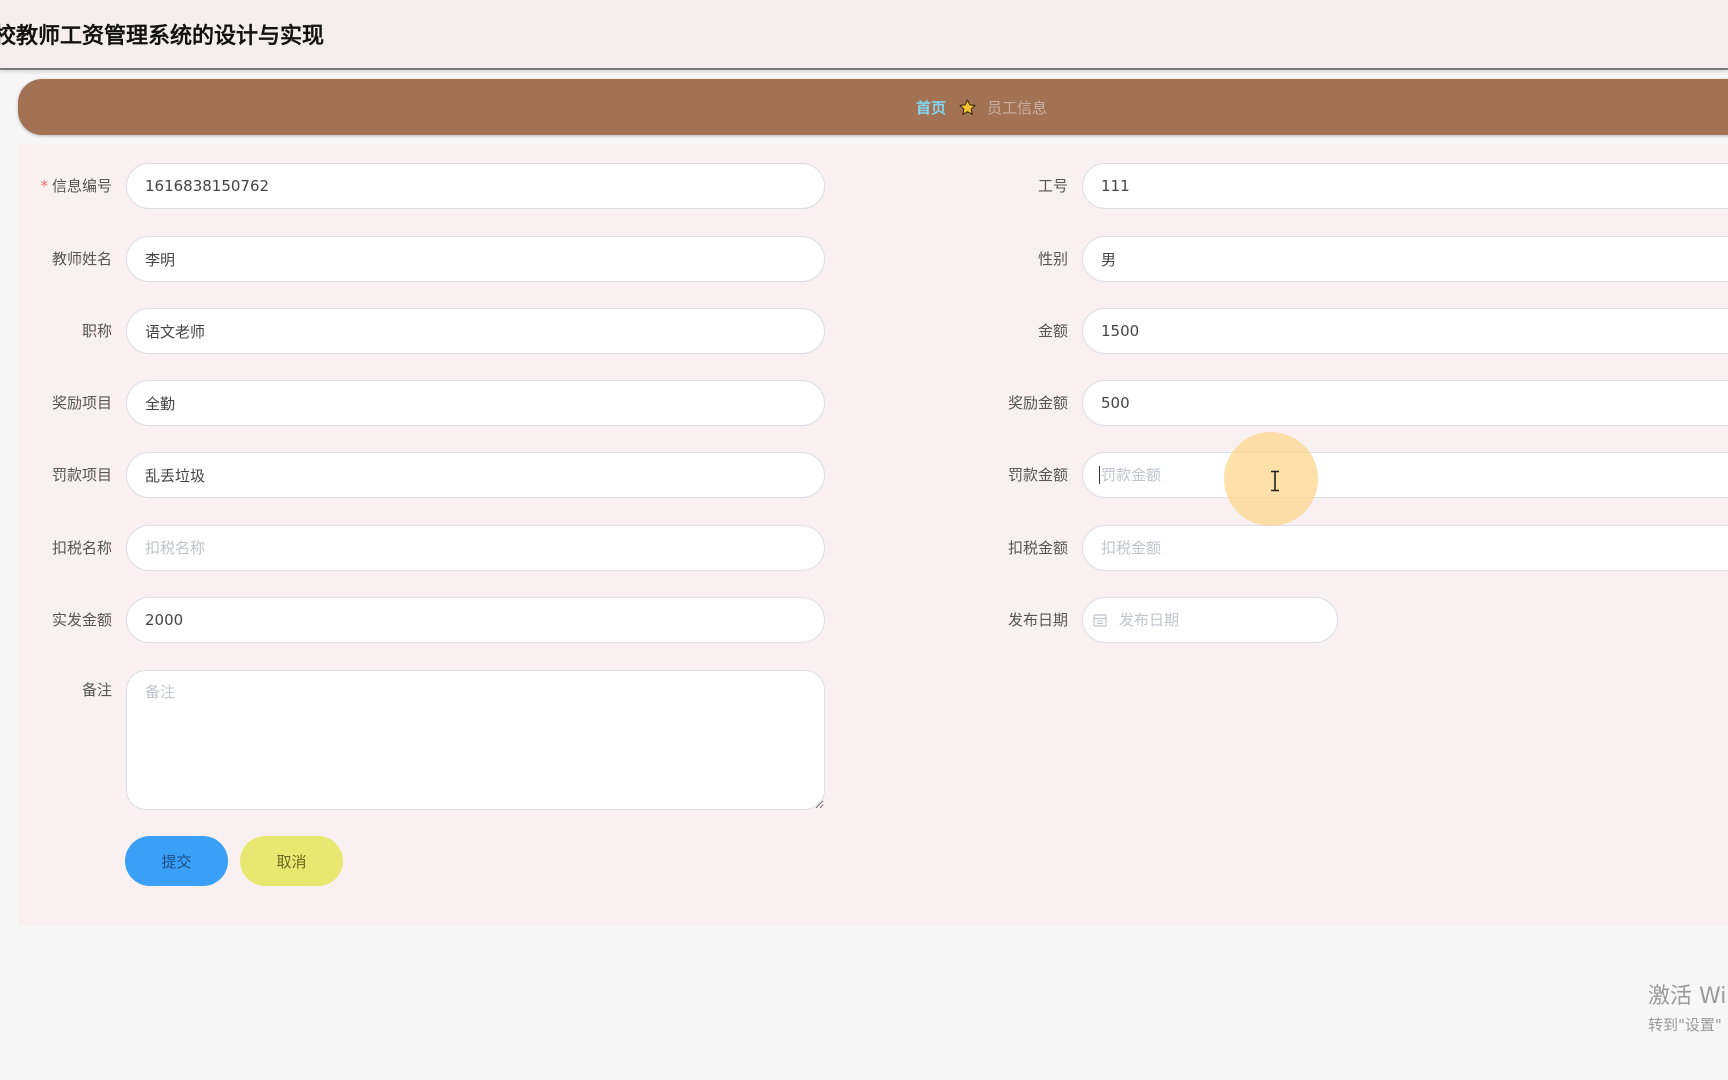 Image resolution: width=1728 pixels, height=1080 pixels. What do you see at coordinates (76, 186) in the screenshot?
I see `label-info-id: * 信息编号` at bounding box center [76, 186].